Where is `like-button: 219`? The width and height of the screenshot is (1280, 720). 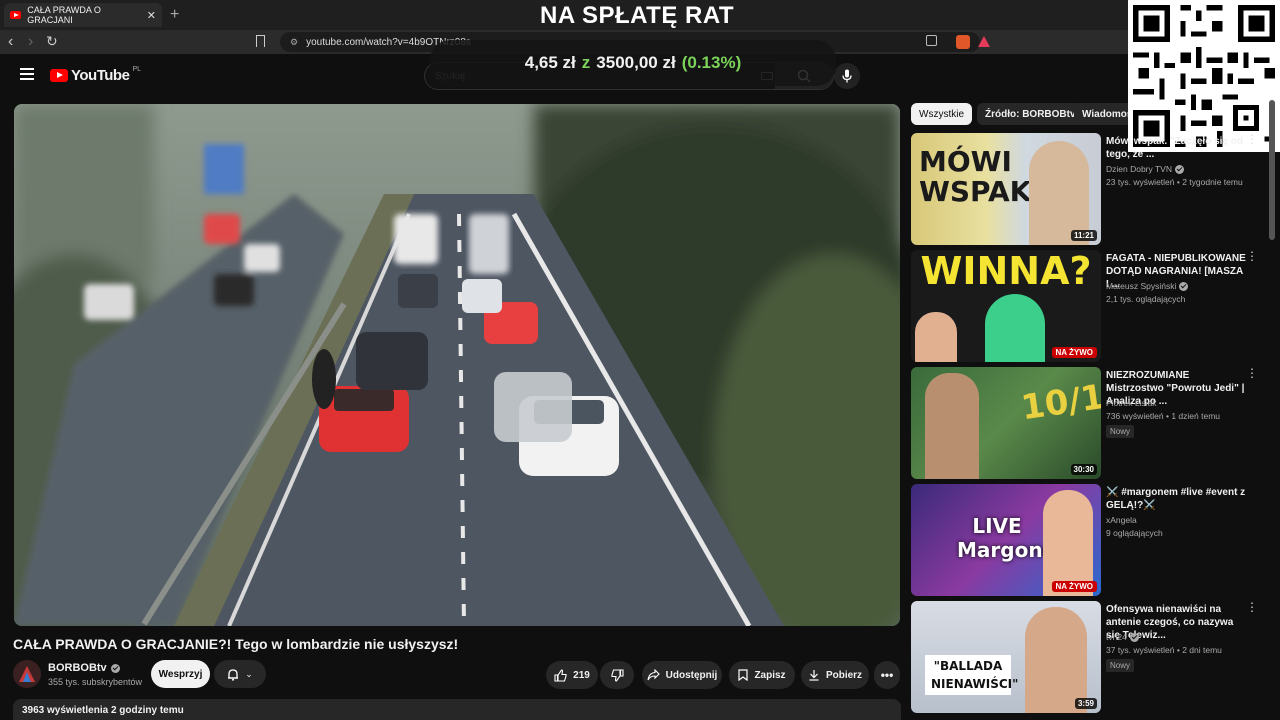
like-button: 219 is located at coordinates (572, 675).